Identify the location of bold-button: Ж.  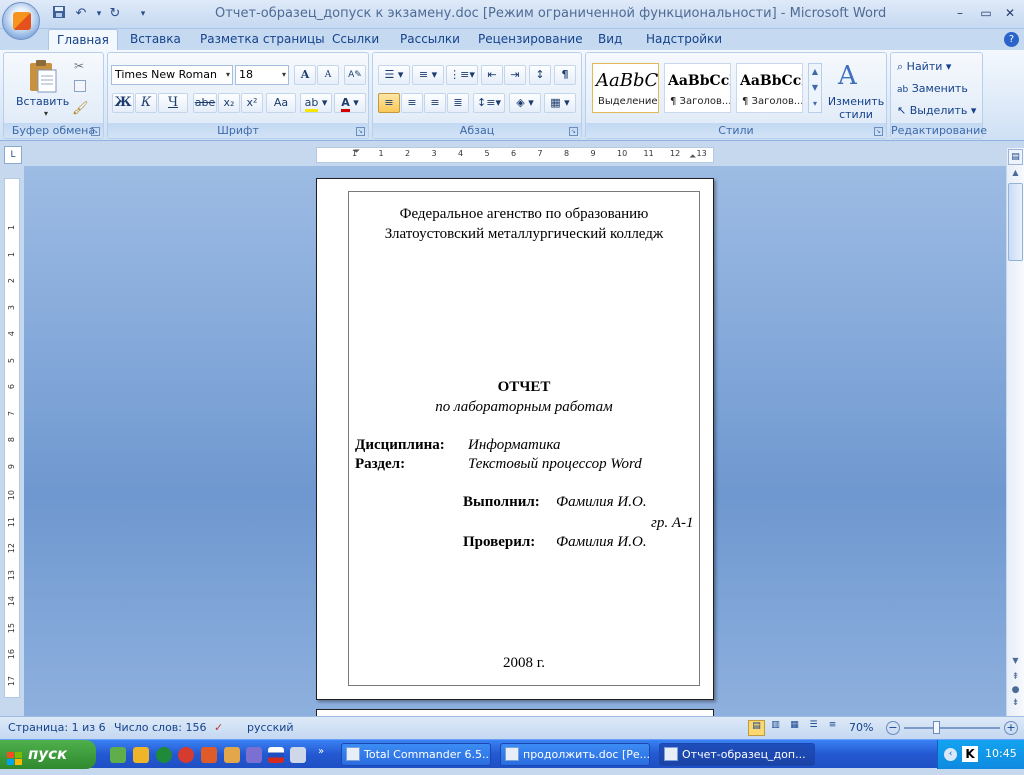
(123, 103).